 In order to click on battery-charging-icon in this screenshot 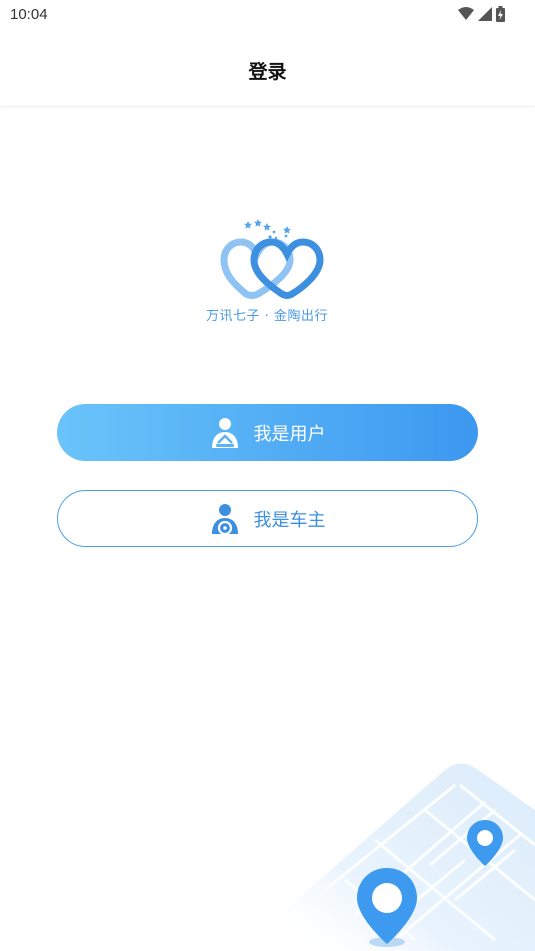, I will do `click(500, 14)`.